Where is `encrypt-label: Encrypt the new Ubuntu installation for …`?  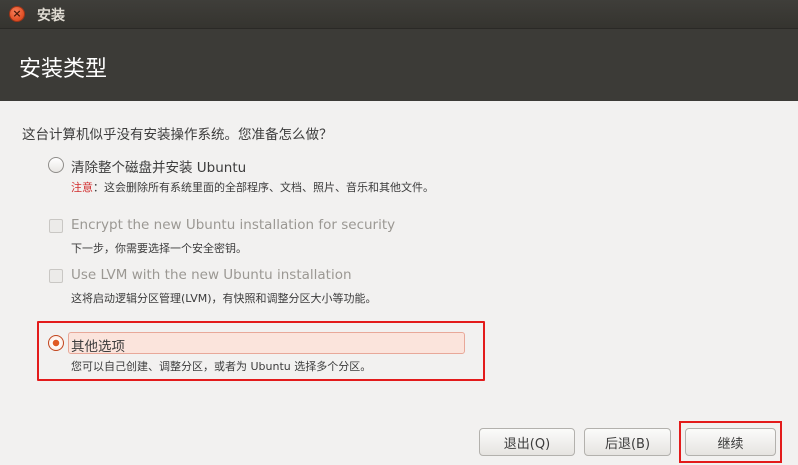
encrypt-label: Encrypt the new Ubuntu installation for … is located at coordinates (233, 225).